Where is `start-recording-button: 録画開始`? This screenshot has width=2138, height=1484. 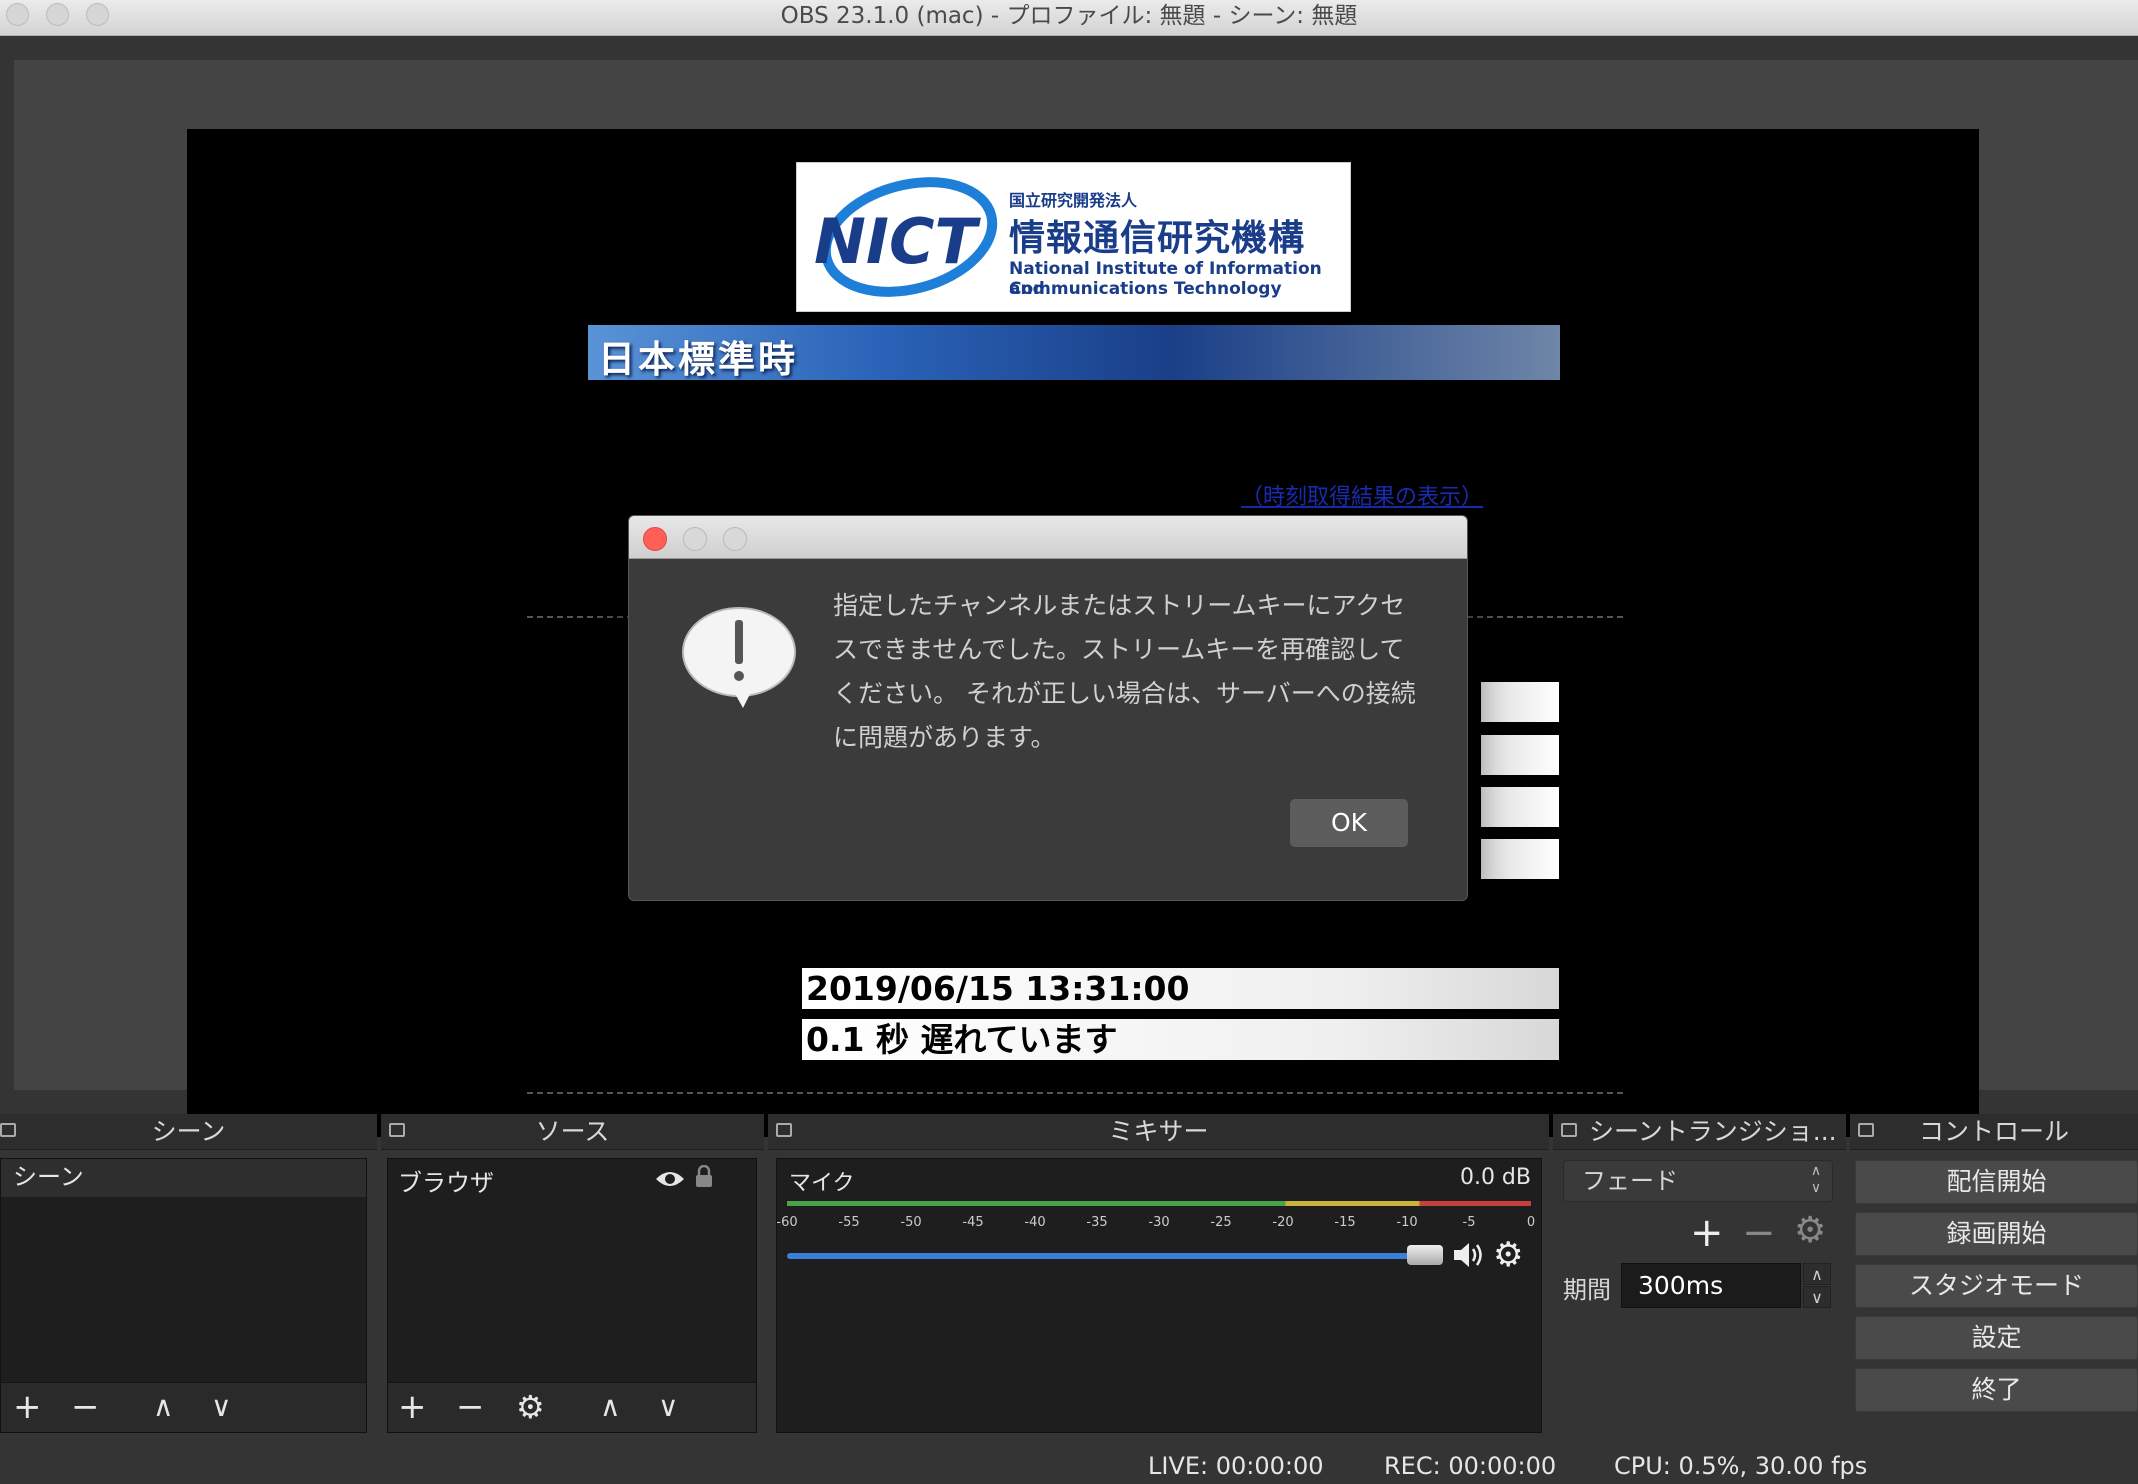 start-recording-button: 録画開始 is located at coordinates (1996, 1234).